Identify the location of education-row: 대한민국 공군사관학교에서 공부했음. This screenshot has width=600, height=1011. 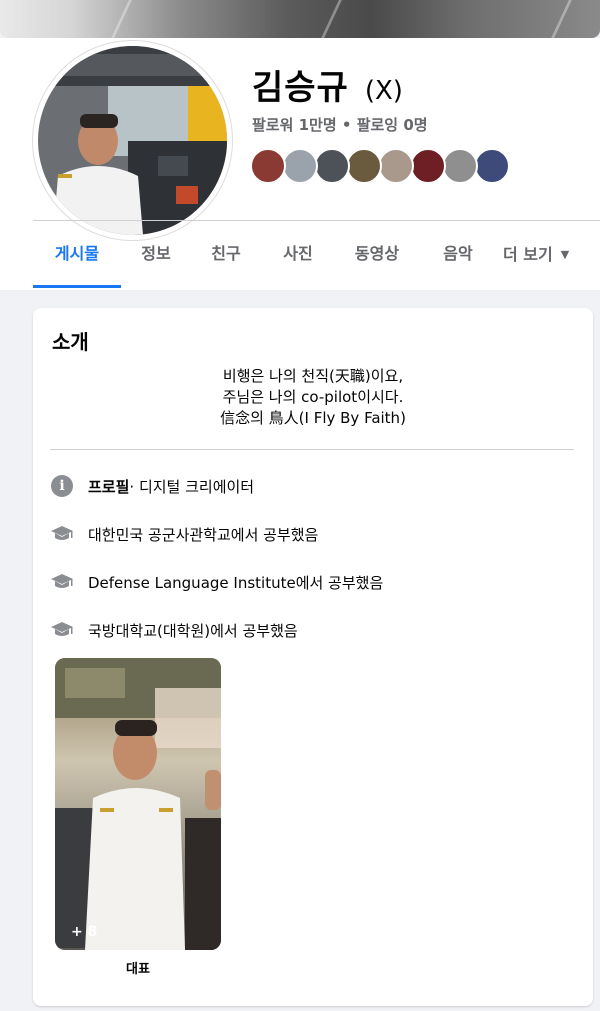
(184, 534).